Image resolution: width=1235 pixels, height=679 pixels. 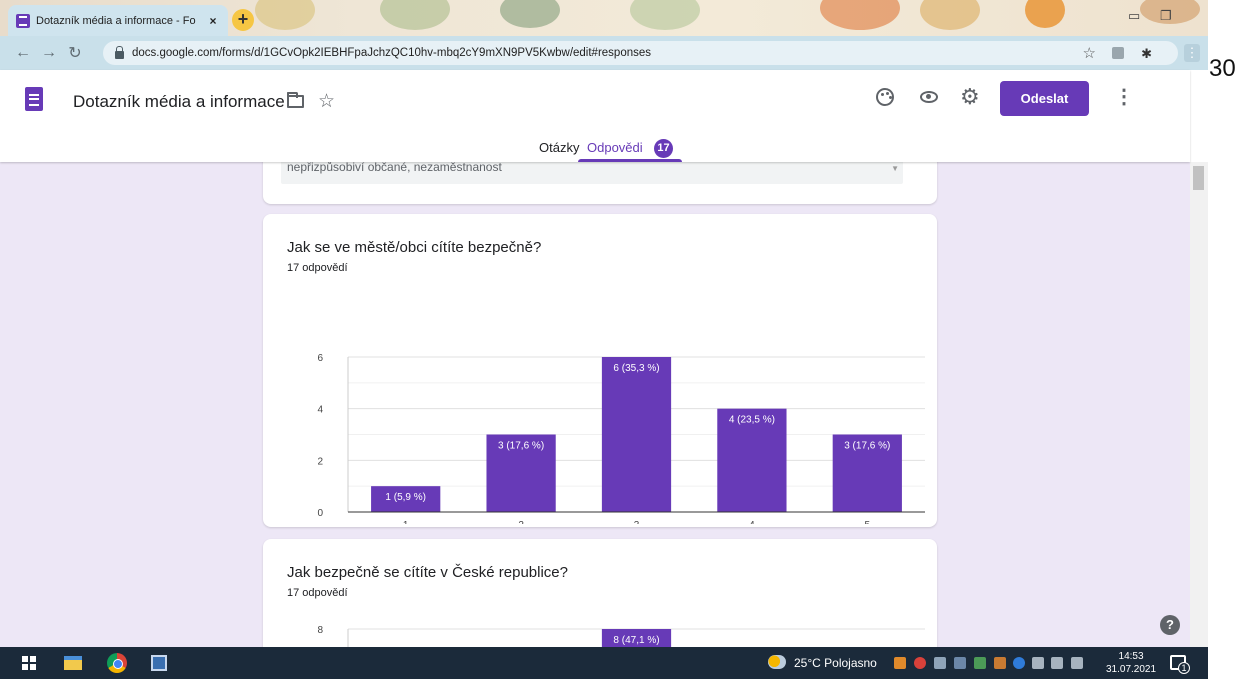 I want to click on form-title: Dotazník média a informace, so click(x=179, y=102).